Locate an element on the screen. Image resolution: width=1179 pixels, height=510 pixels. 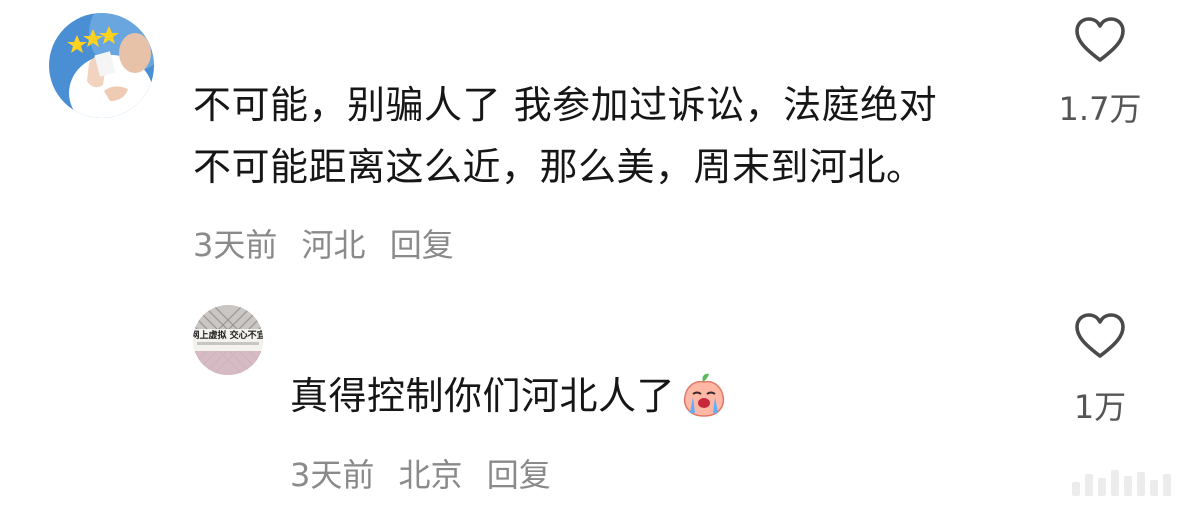
comment-text-line: 不可能，别骗人了 我参加过诉讼，法庭绝对 is located at coordinates (565, 105).